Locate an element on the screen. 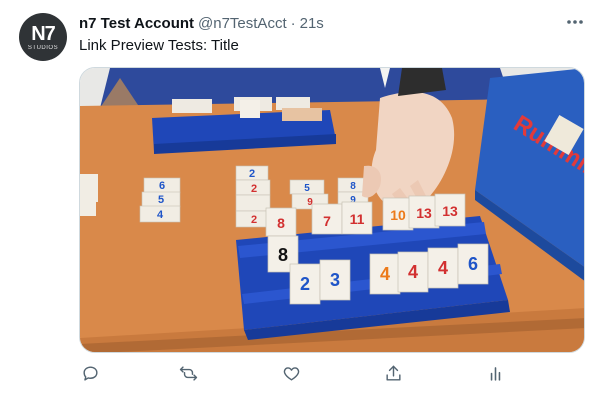  reply-icon is located at coordinates (90, 373).